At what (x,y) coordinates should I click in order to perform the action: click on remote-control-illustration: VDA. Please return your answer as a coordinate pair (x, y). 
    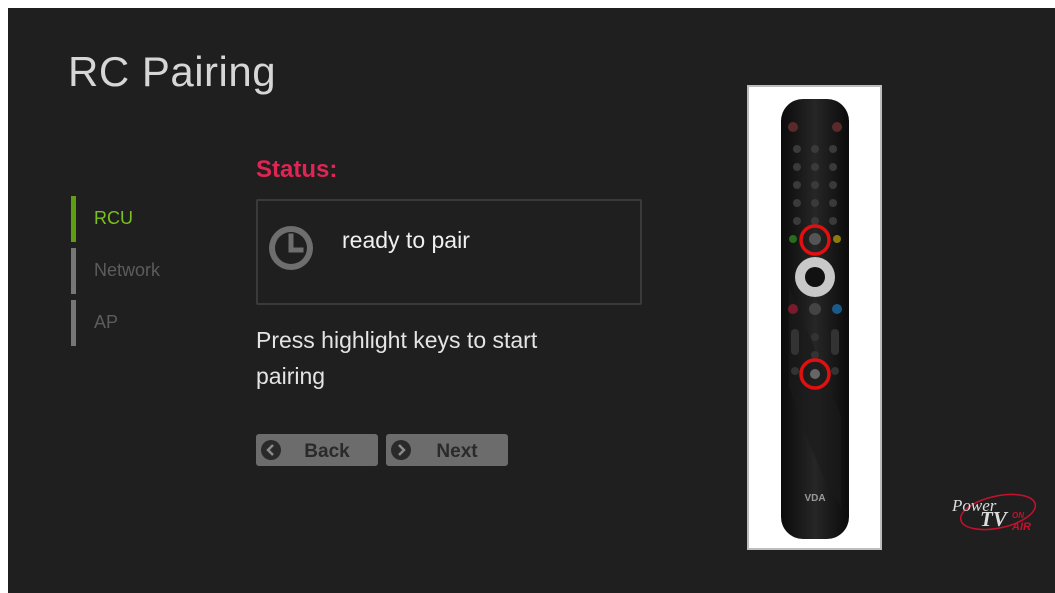
    Looking at the image, I should click on (815, 319).